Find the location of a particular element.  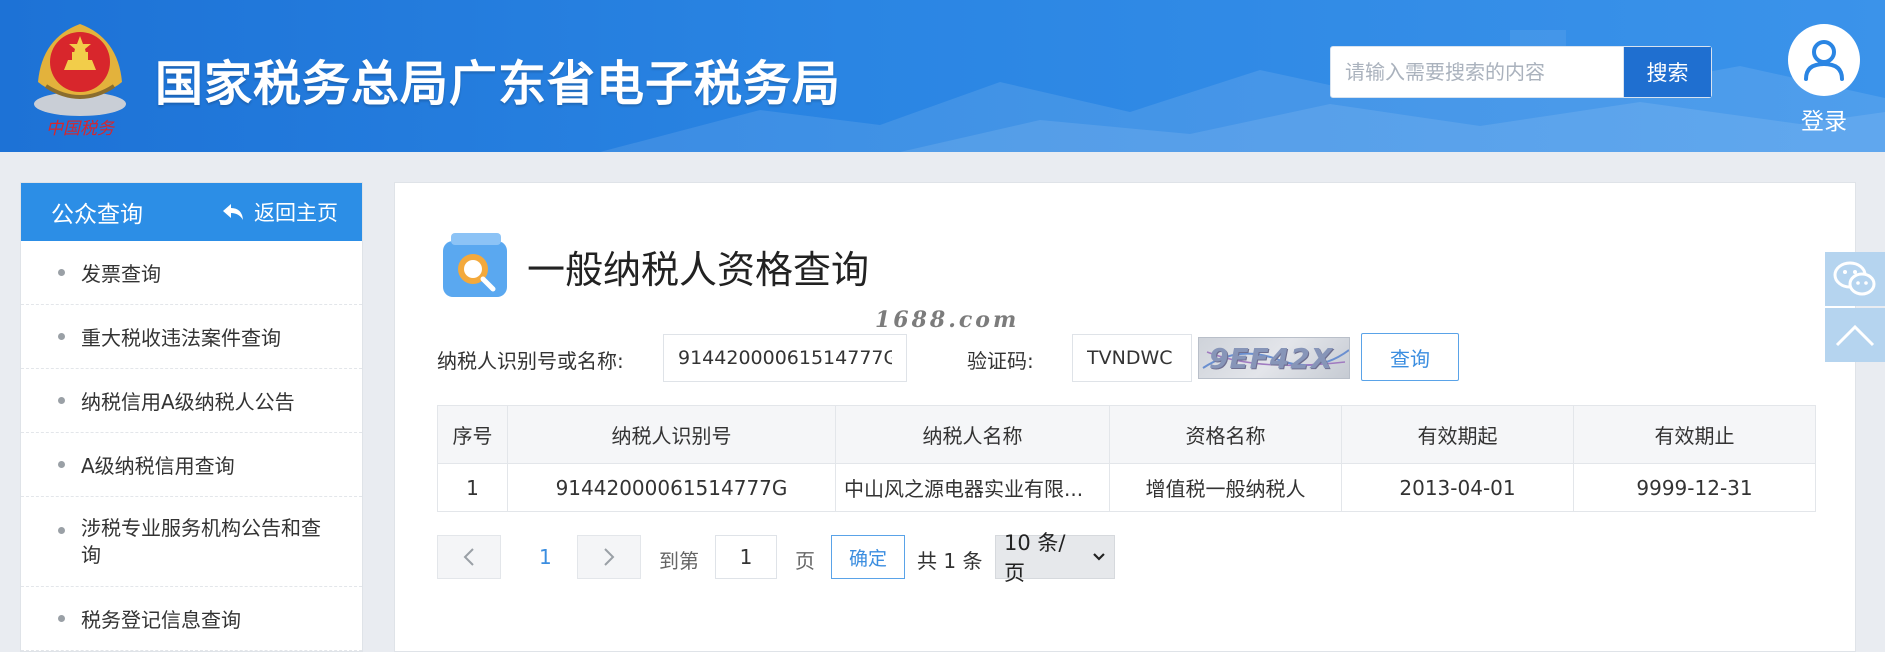

next-page-button is located at coordinates (609, 557).